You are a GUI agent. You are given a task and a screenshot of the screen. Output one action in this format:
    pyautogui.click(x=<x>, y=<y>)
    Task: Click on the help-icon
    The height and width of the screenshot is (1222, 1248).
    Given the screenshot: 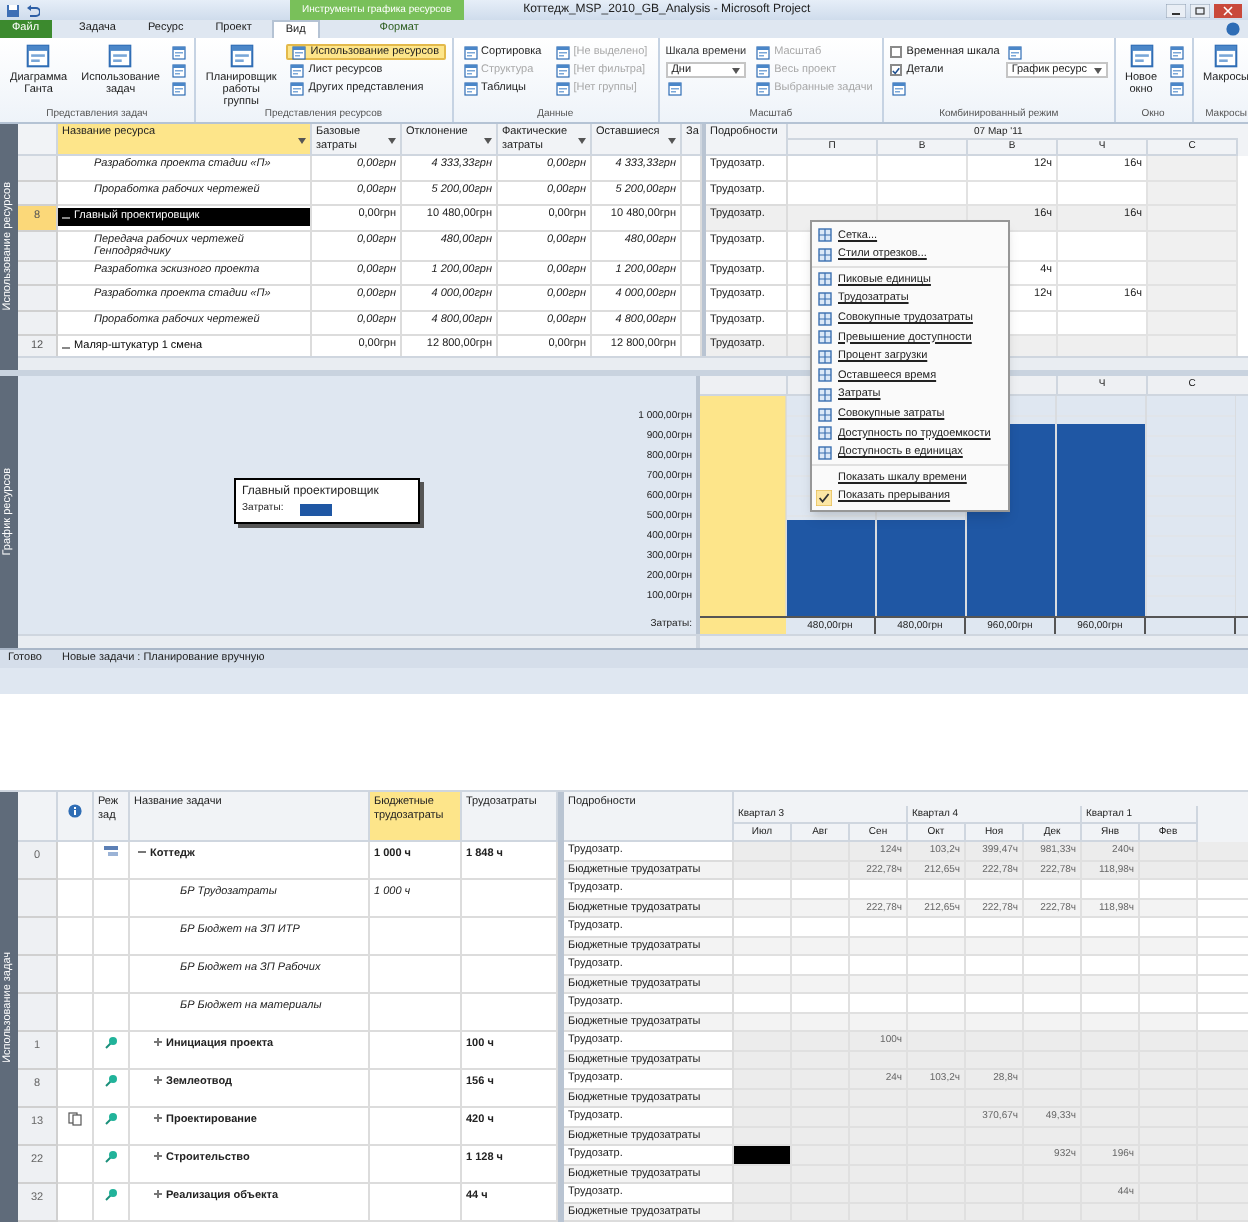 What is the action you would take?
    pyautogui.click(x=1233, y=29)
    